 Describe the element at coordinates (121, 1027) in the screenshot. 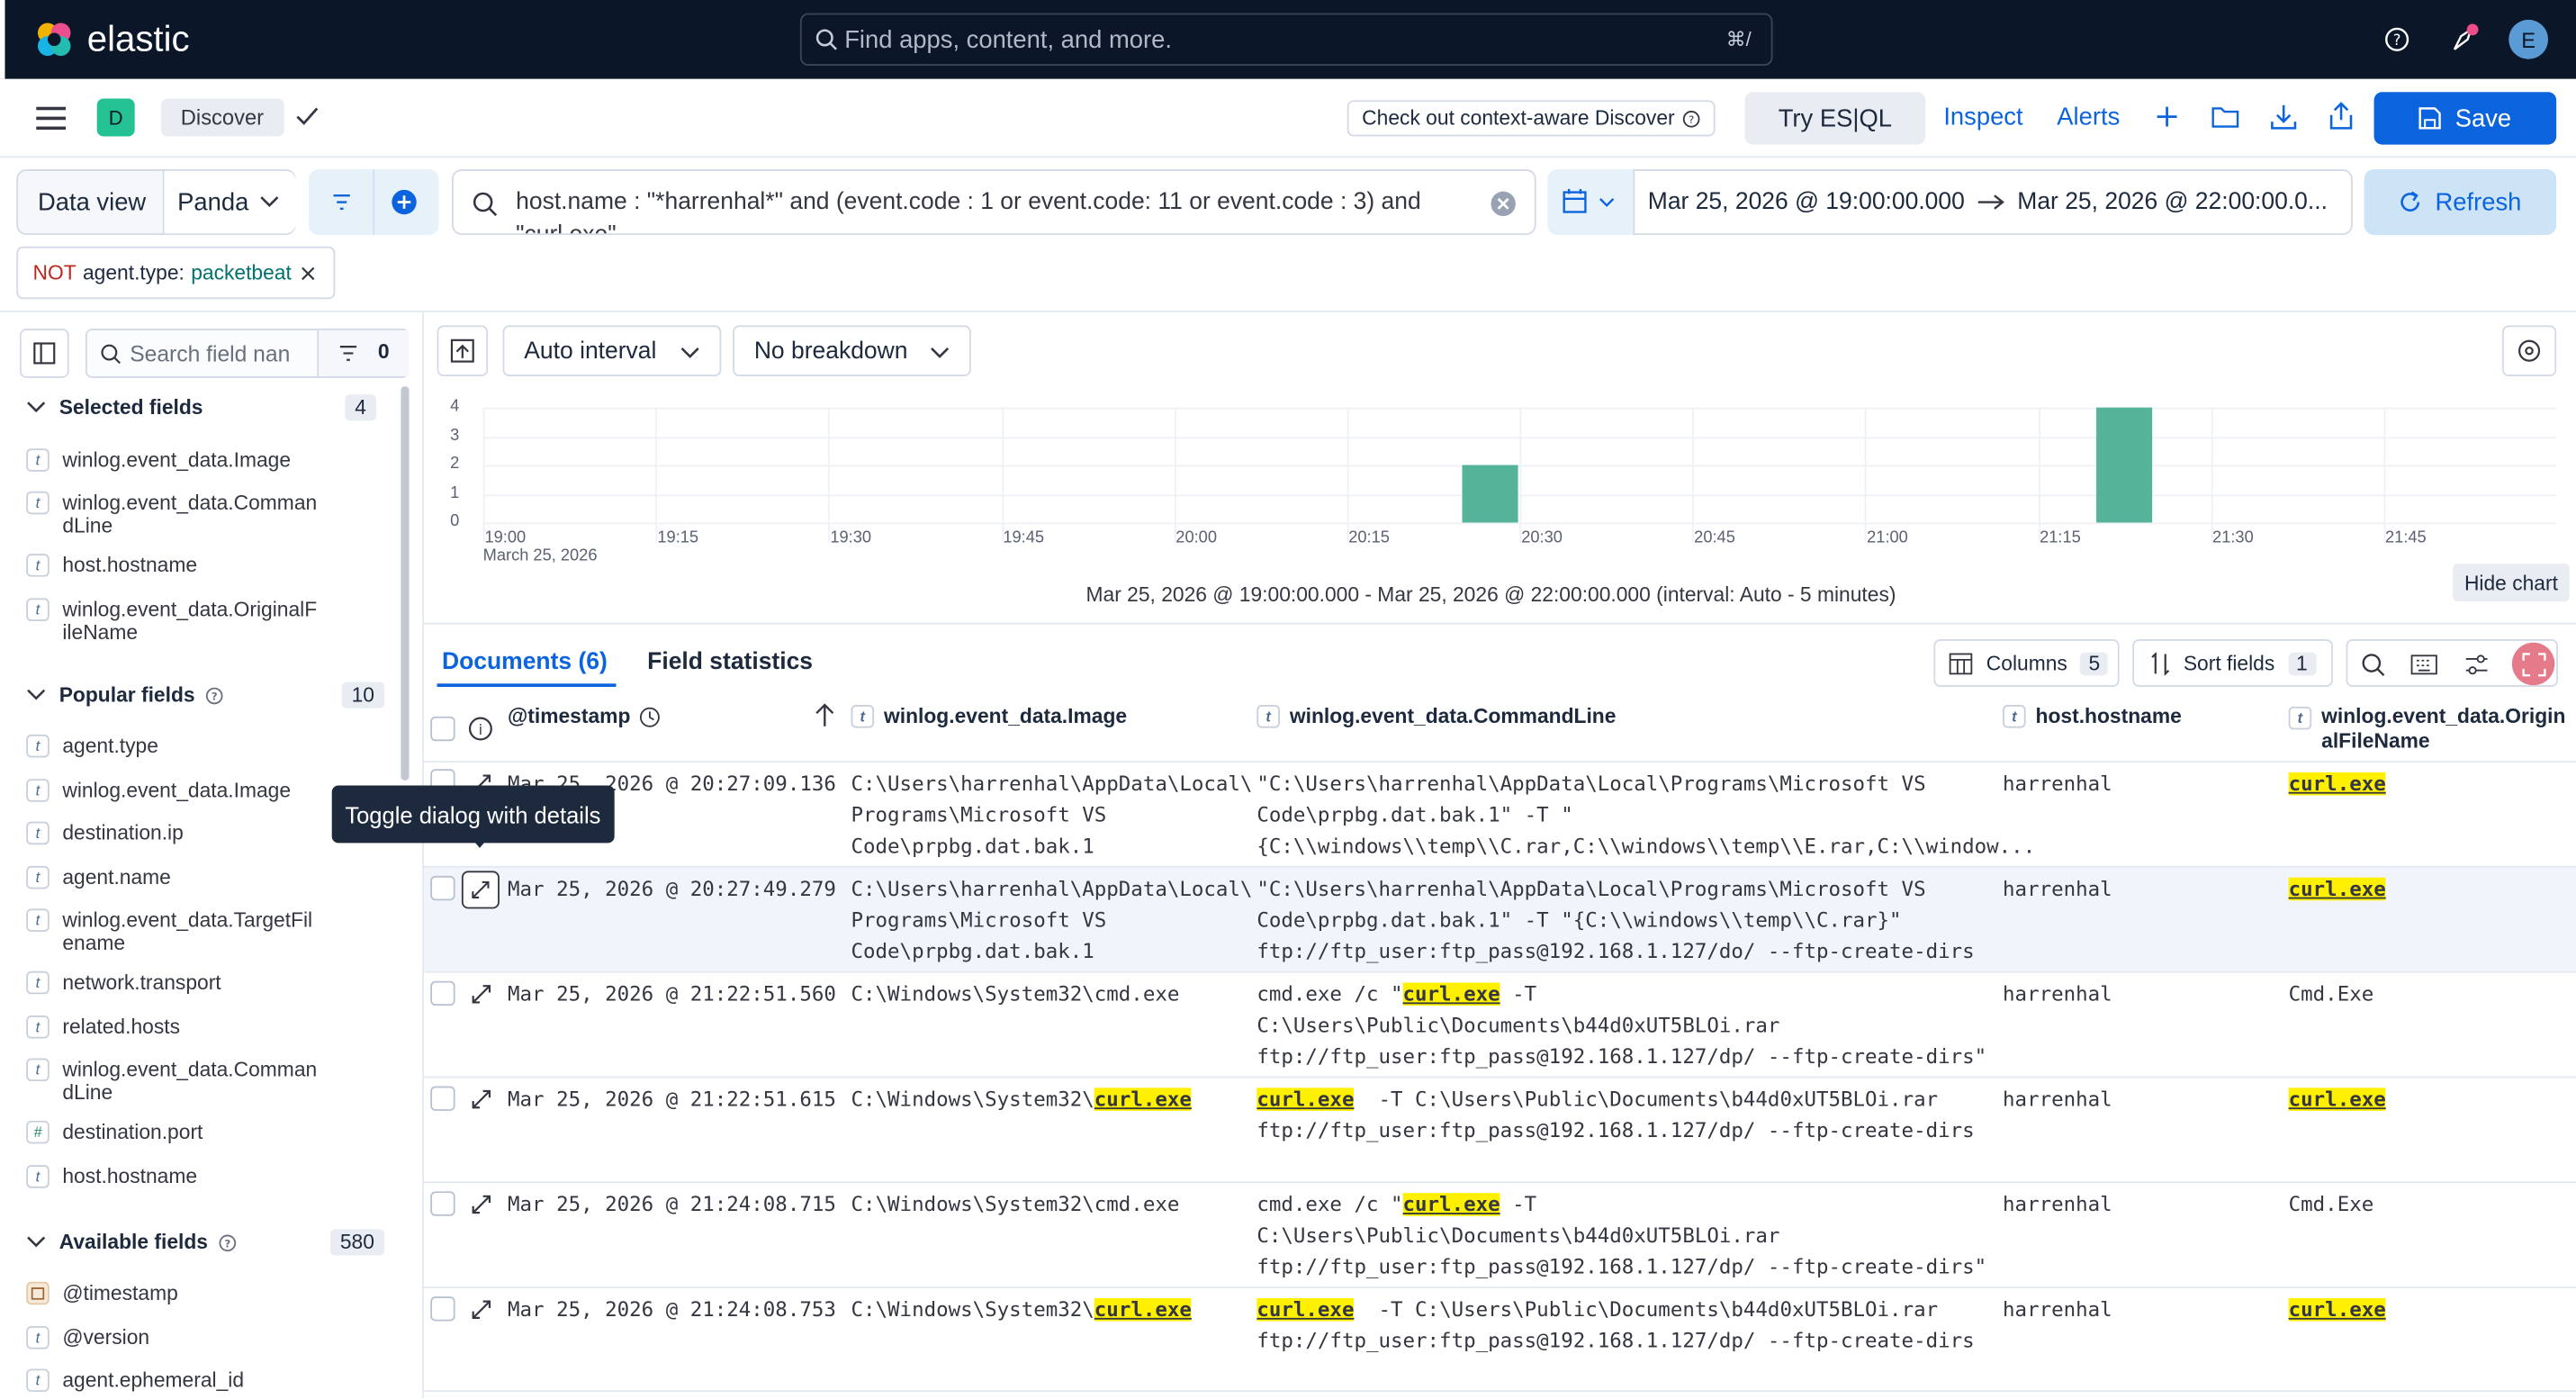

I see `field-name: related.hosts` at that location.